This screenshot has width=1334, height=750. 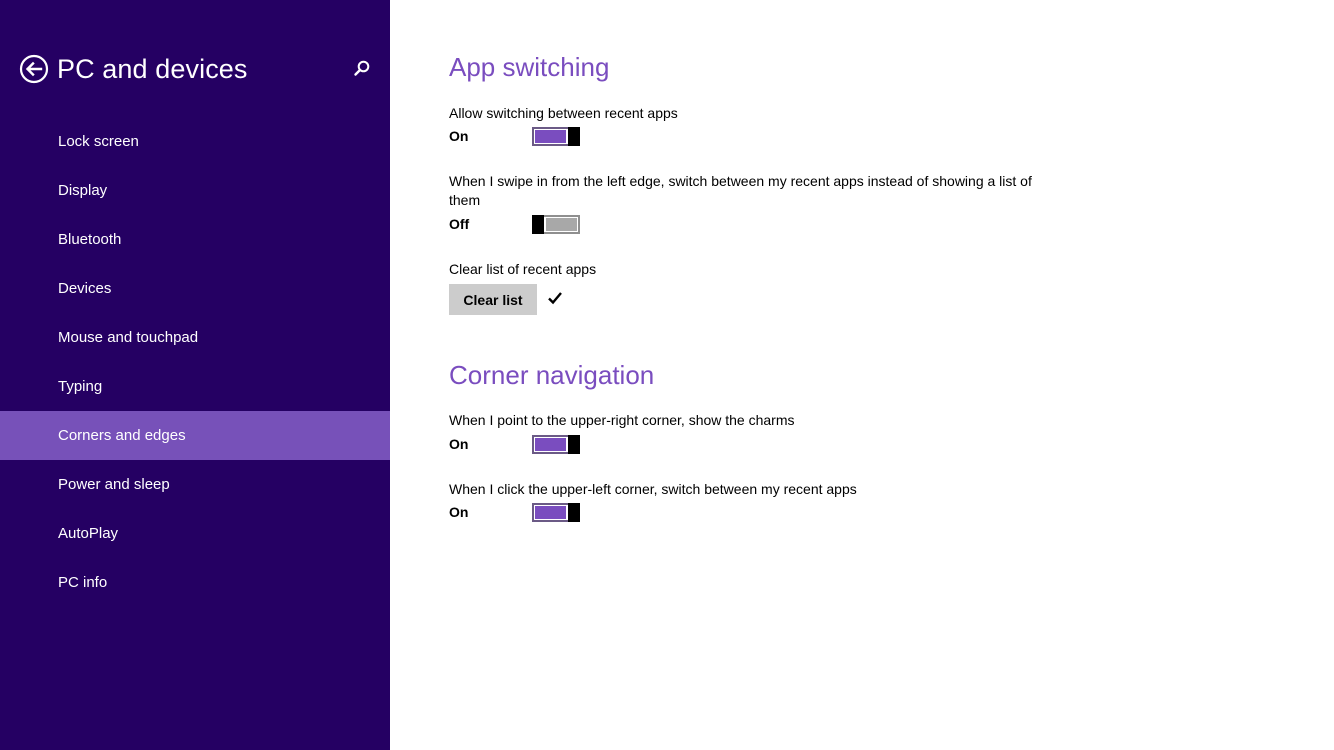 What do you see at coordinates (523, 269) in the screenshot?
I see `clear-list-label: Clear list of recent apps` at bounding box center [523, 269].